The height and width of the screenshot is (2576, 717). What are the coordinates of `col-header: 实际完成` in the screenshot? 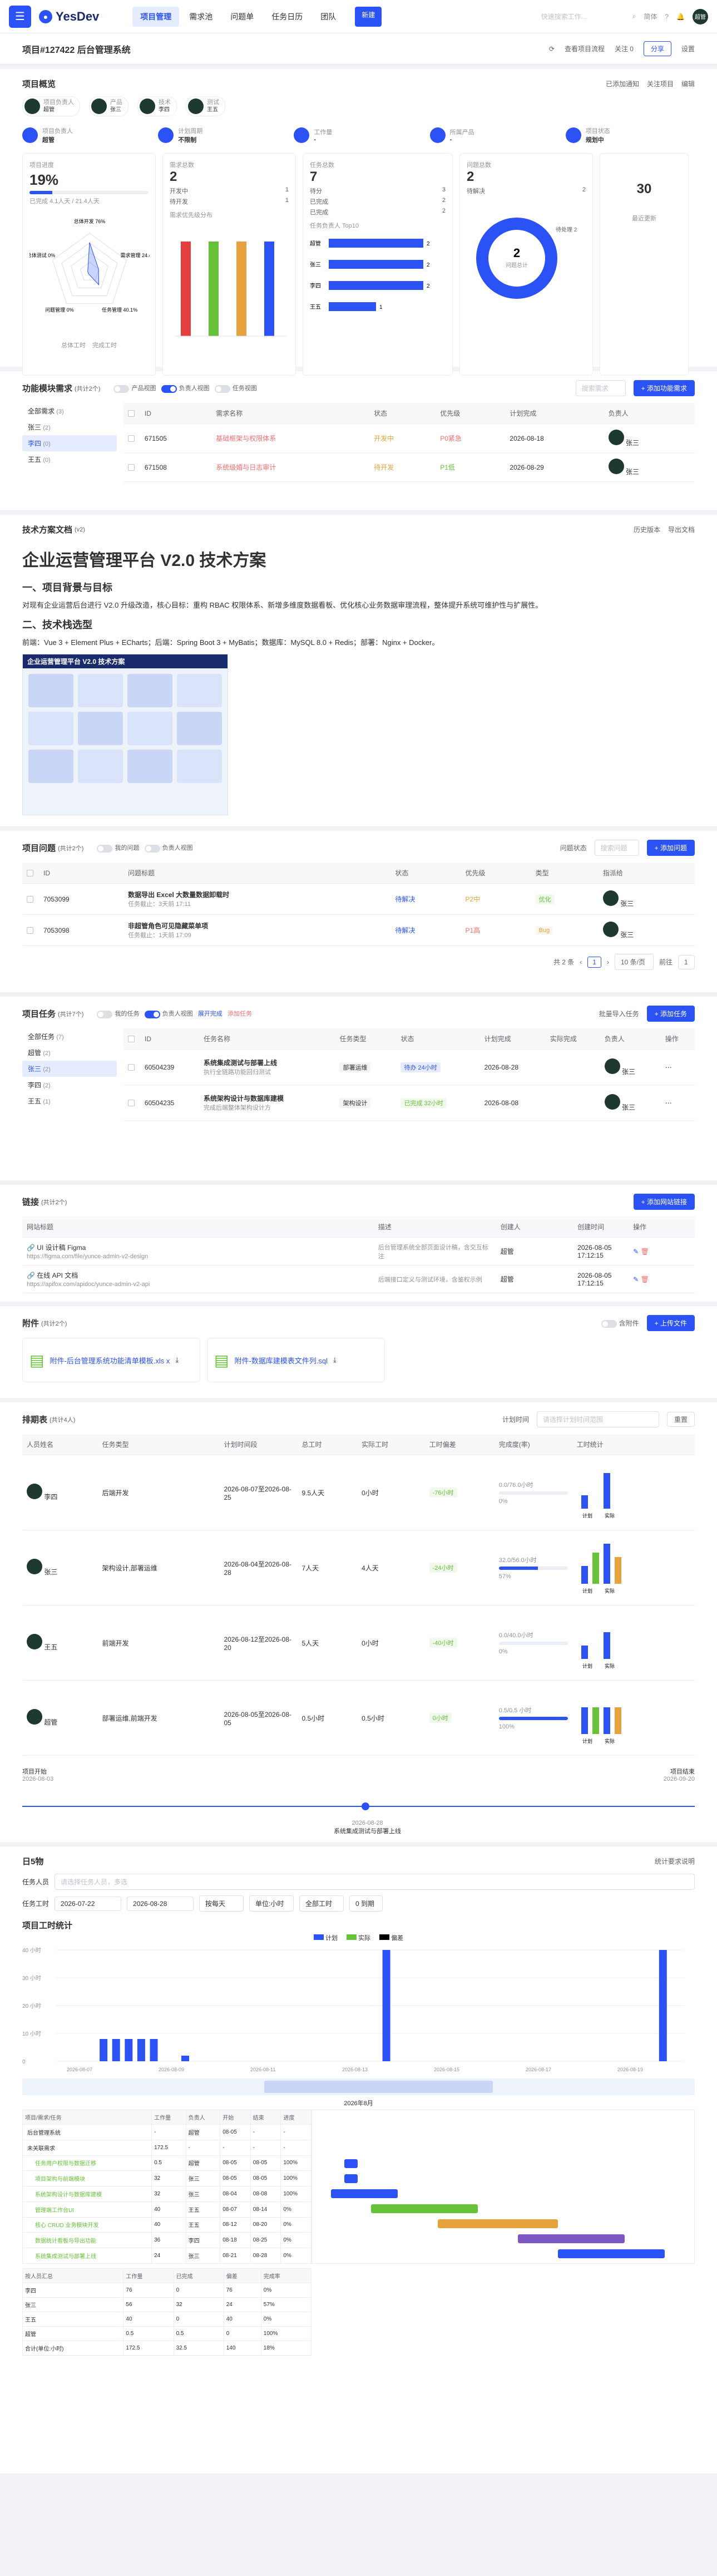 It's located at (572, 1039).